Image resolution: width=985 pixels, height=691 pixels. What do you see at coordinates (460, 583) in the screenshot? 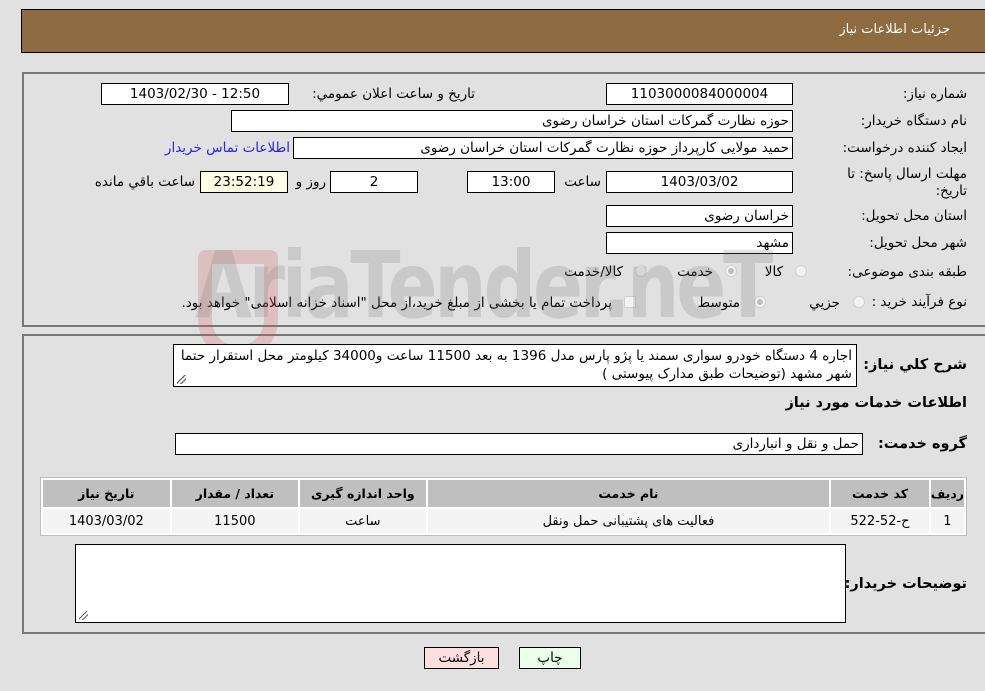
I see `buyer-notes-textarea` at bounding box center [460, 583].